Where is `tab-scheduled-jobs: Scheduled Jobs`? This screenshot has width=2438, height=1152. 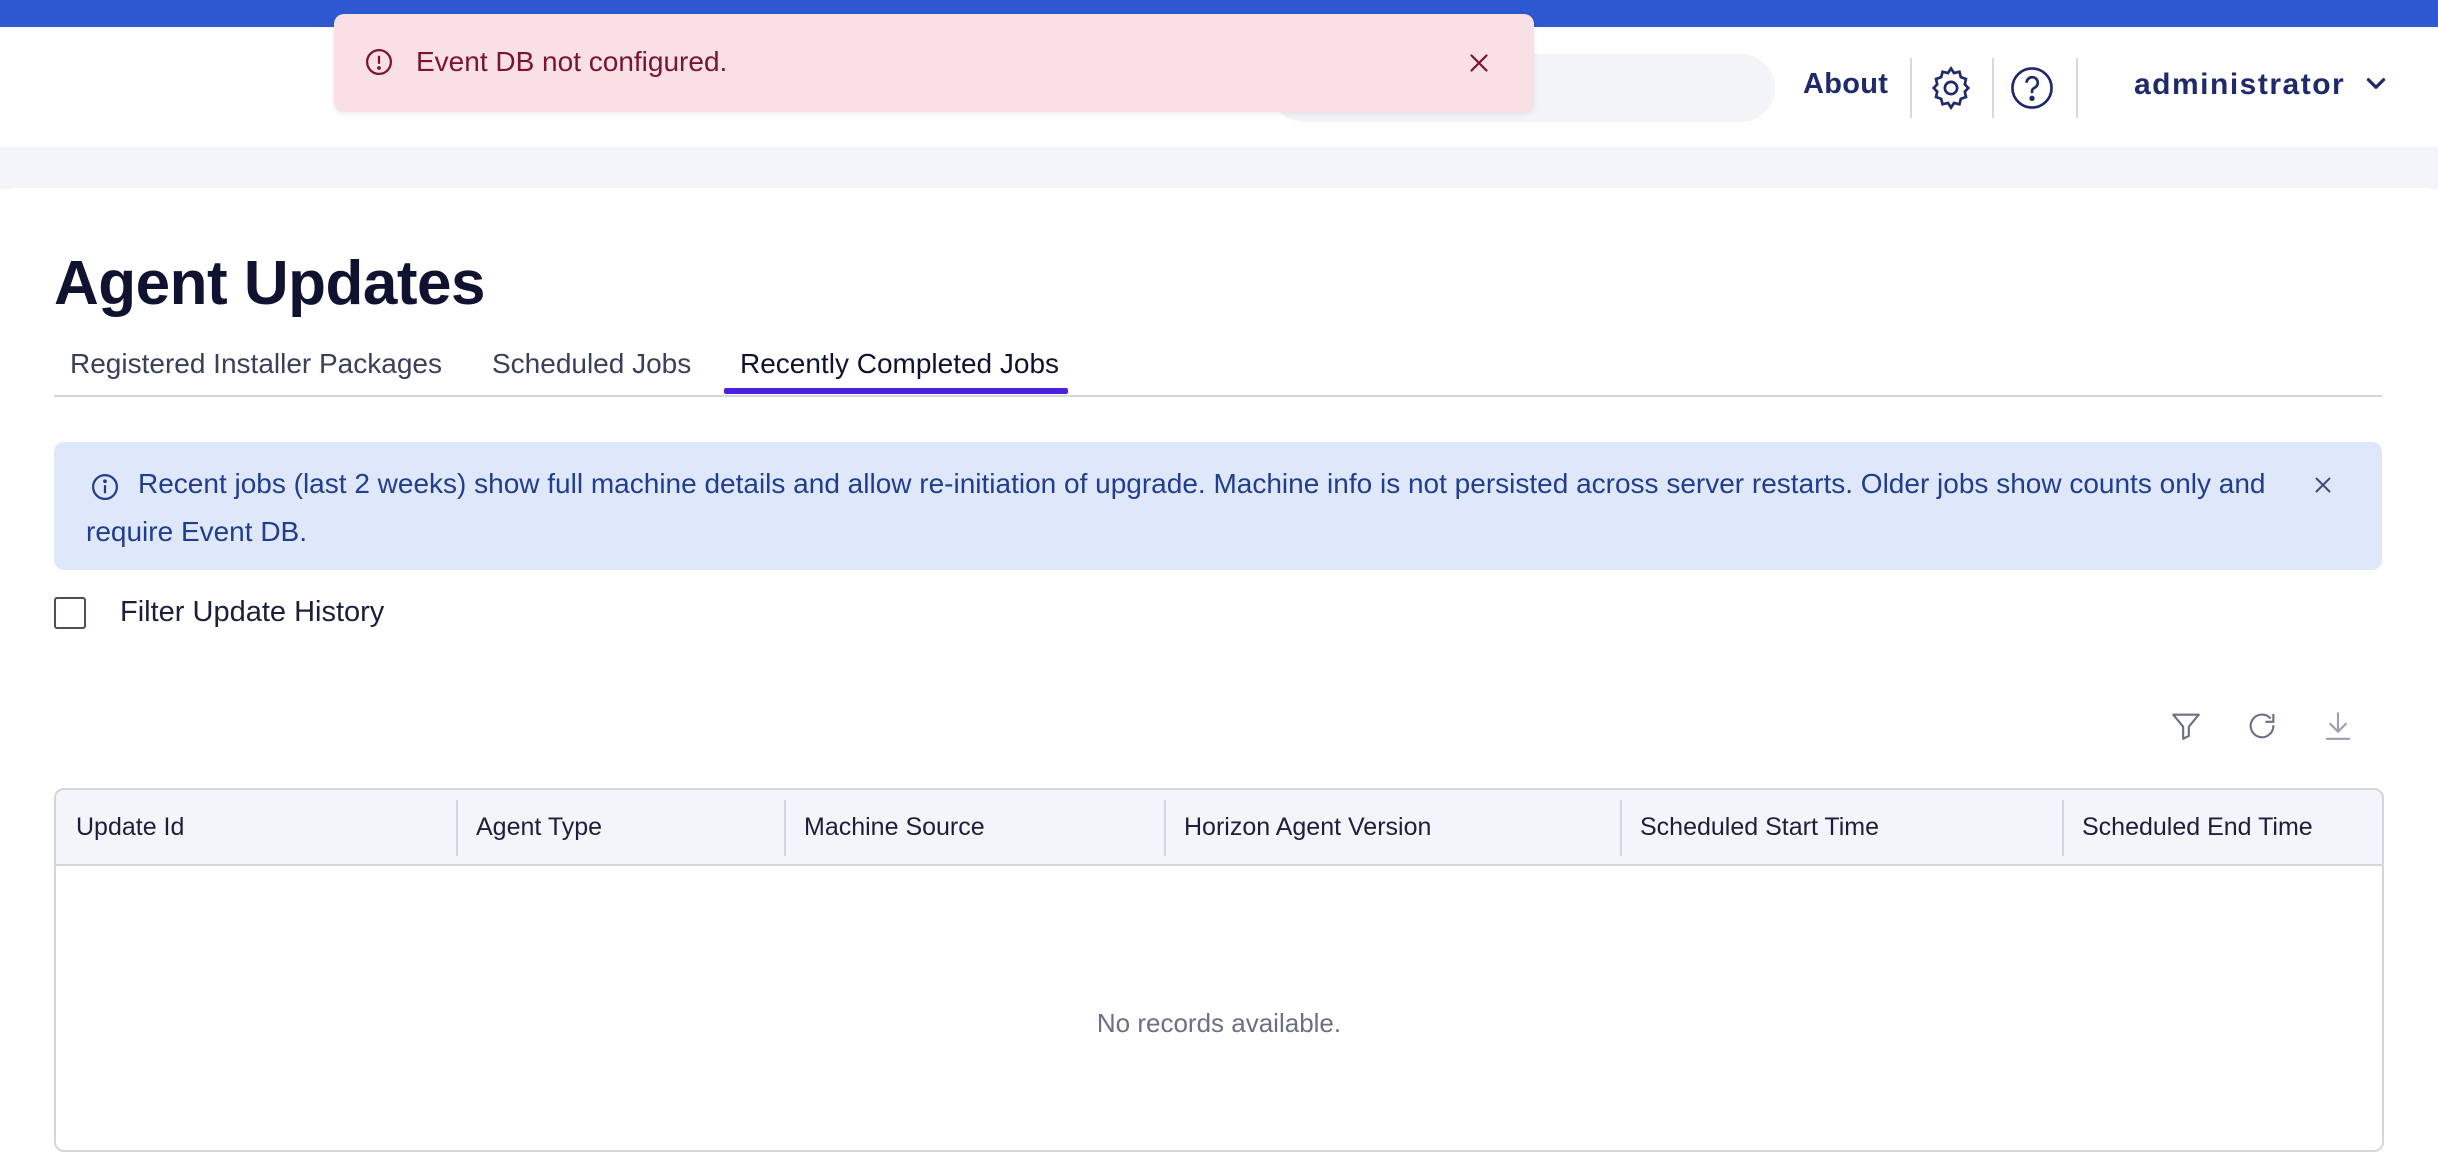 tab-scheduled-jobs: Scheduled Jobs is located at coordinates (591, 370).